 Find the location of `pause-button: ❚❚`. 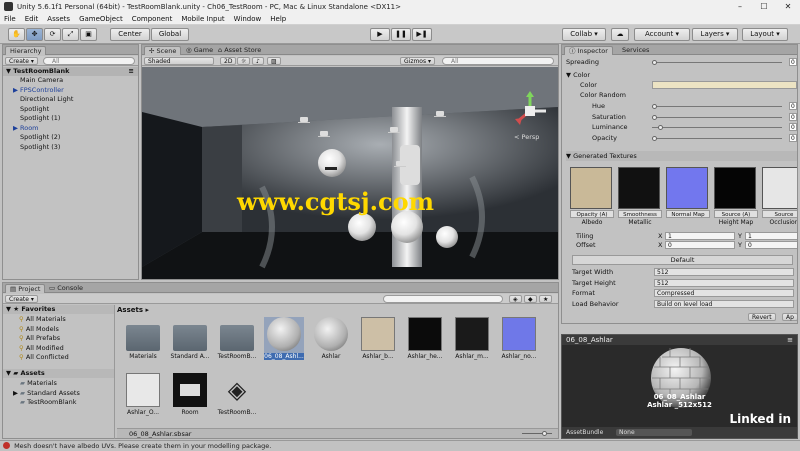

pause-button: ❚❚ is located at coordinates (401, 34).